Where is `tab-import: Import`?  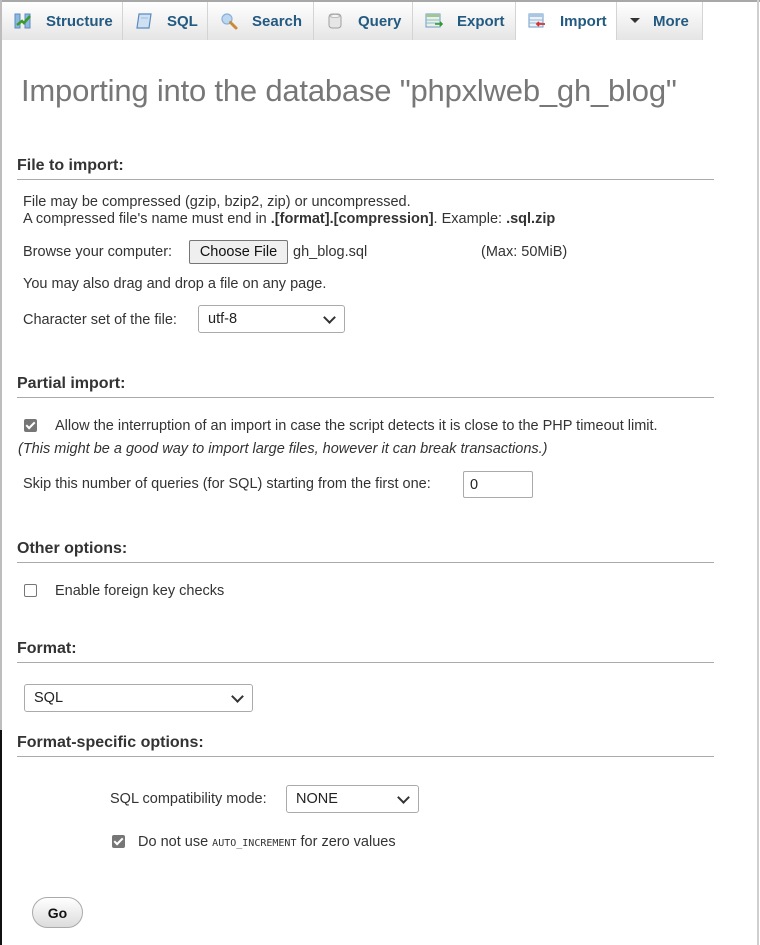 tab-import: Import is located at coordinates (566, 21).